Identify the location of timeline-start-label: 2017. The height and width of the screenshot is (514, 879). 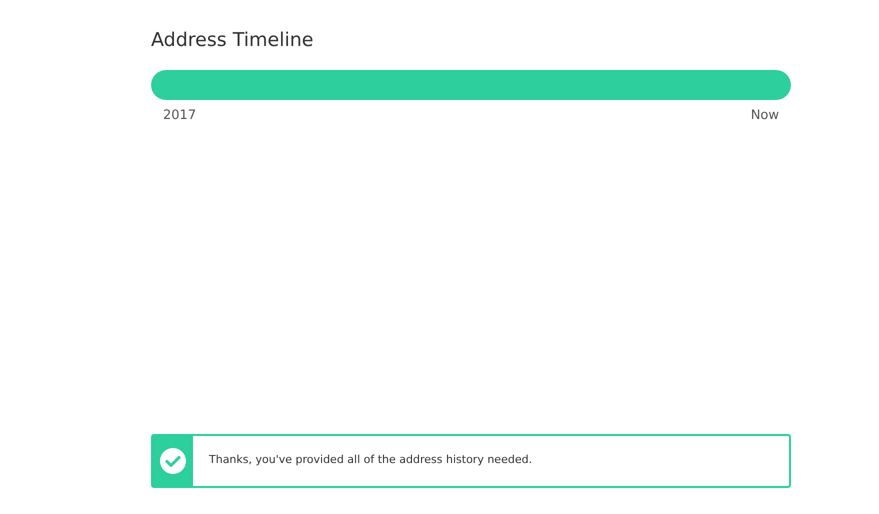
(179, 116).